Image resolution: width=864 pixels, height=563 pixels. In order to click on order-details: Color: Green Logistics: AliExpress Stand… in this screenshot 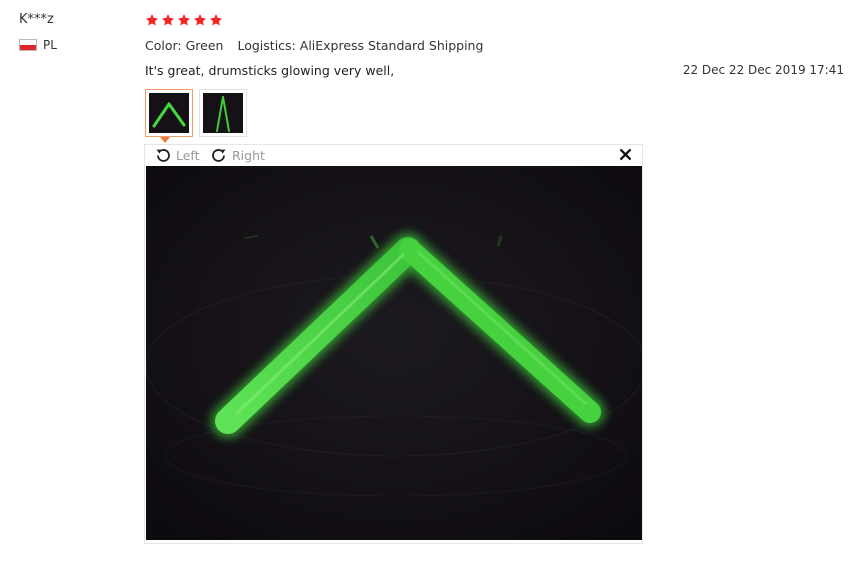, I will do `click(314, 45)`.